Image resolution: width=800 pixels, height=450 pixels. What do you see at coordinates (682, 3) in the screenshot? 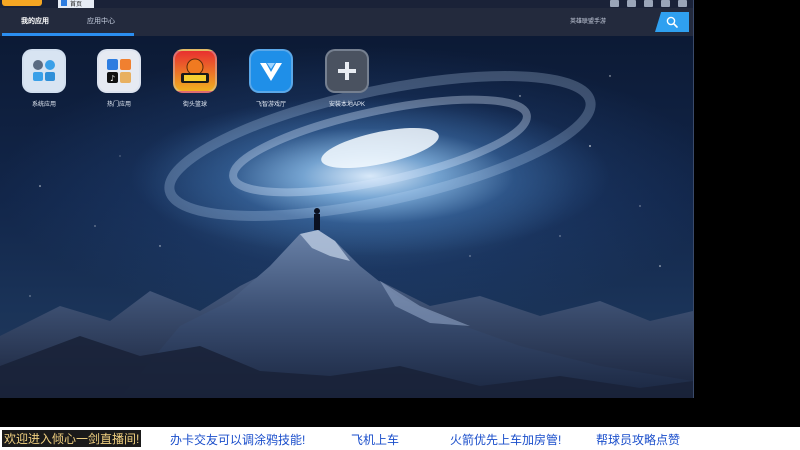
I see `close-icon` at bounding box center [682, 3].